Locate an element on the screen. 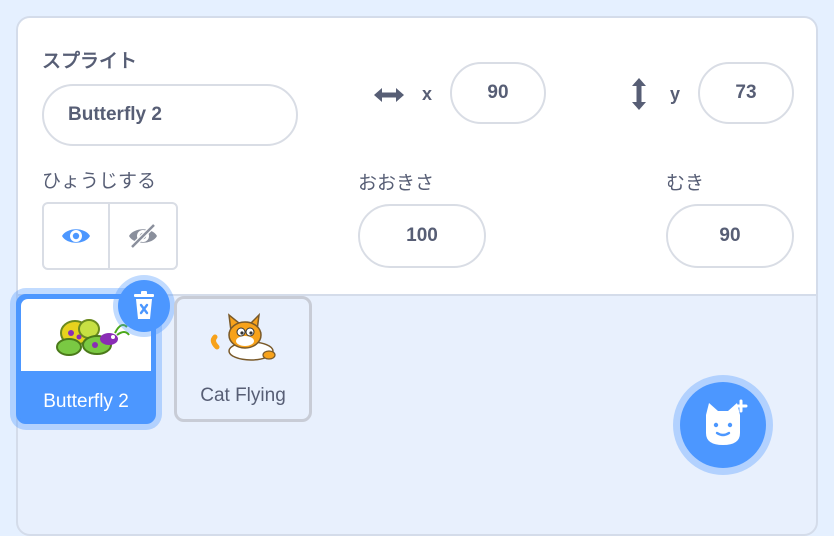 The height and width of the screenshot is (536, 834). choose-sprite-button is located at coordinates (723, 425).